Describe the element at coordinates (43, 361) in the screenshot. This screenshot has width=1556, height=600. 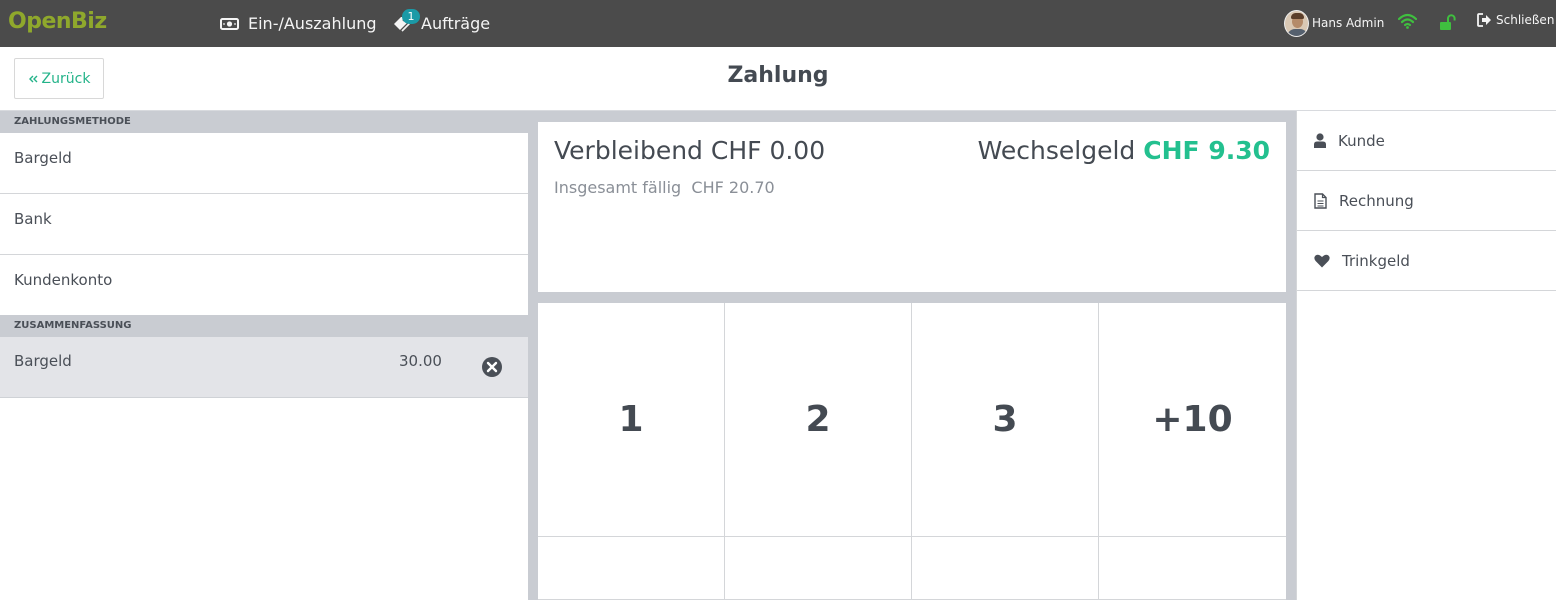
I see `summary-row-method: Bargeld` at that location.